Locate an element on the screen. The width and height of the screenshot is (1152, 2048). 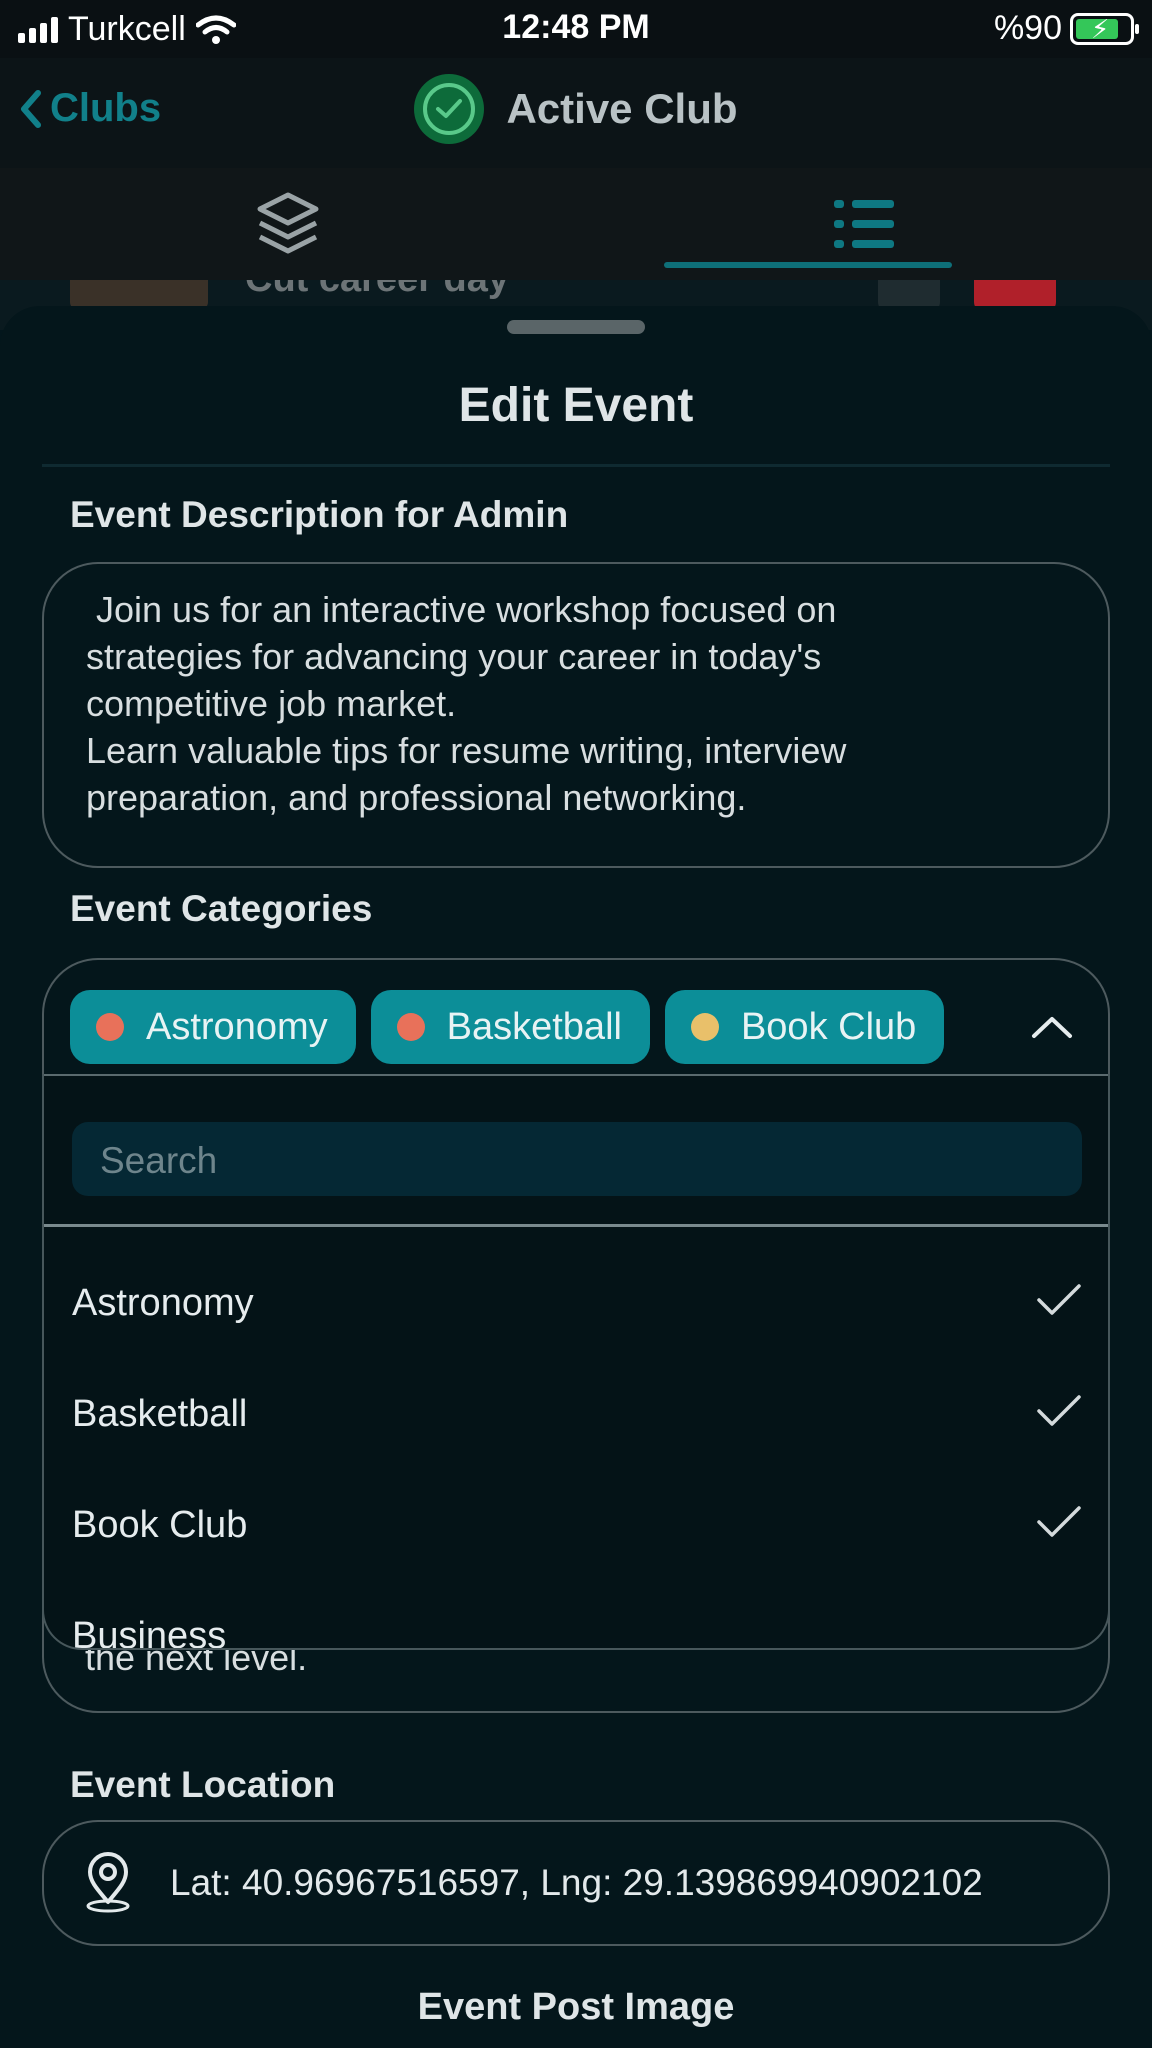
chip-label: Astronomy is located at coordinates (237, 1026).